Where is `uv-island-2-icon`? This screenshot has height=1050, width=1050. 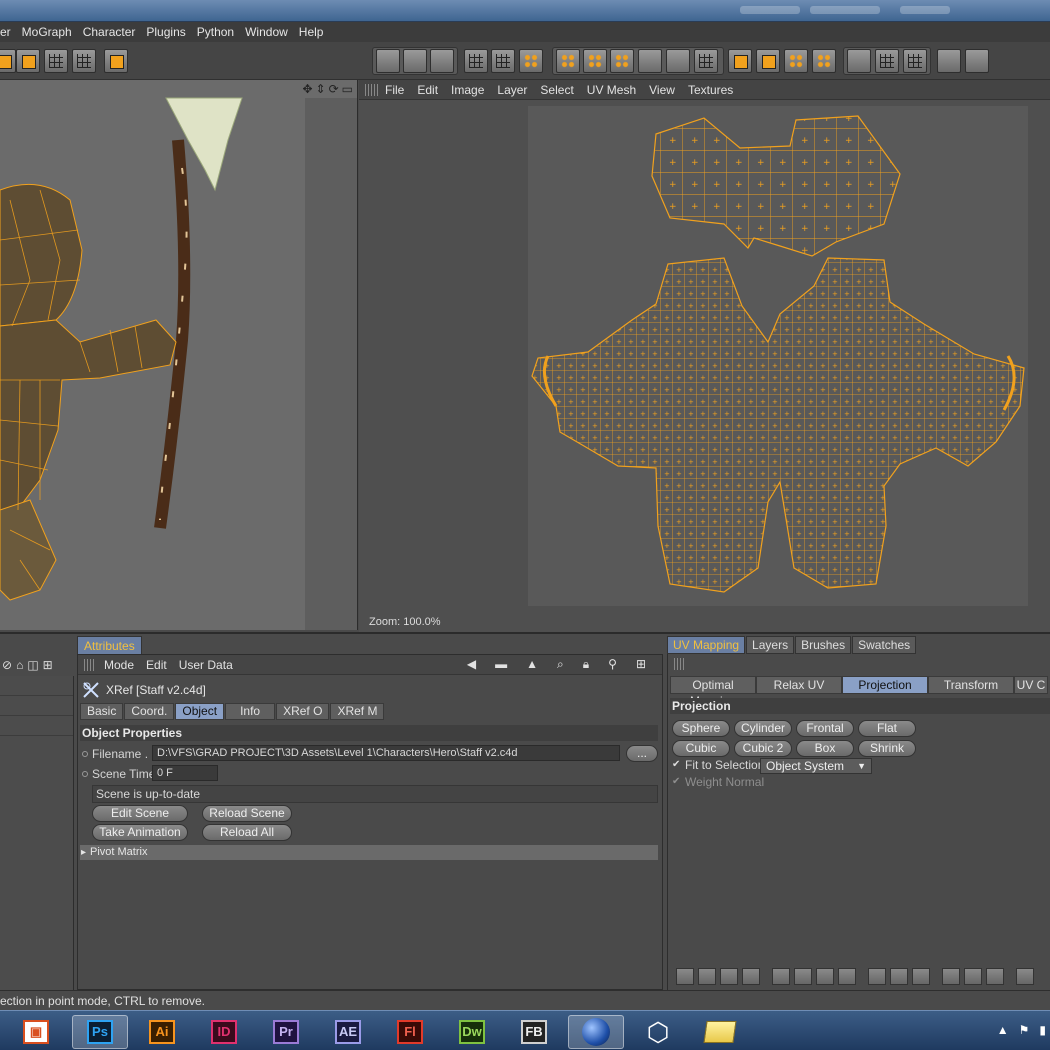
uv-island-2-icon is located at coordinates (768, 61).